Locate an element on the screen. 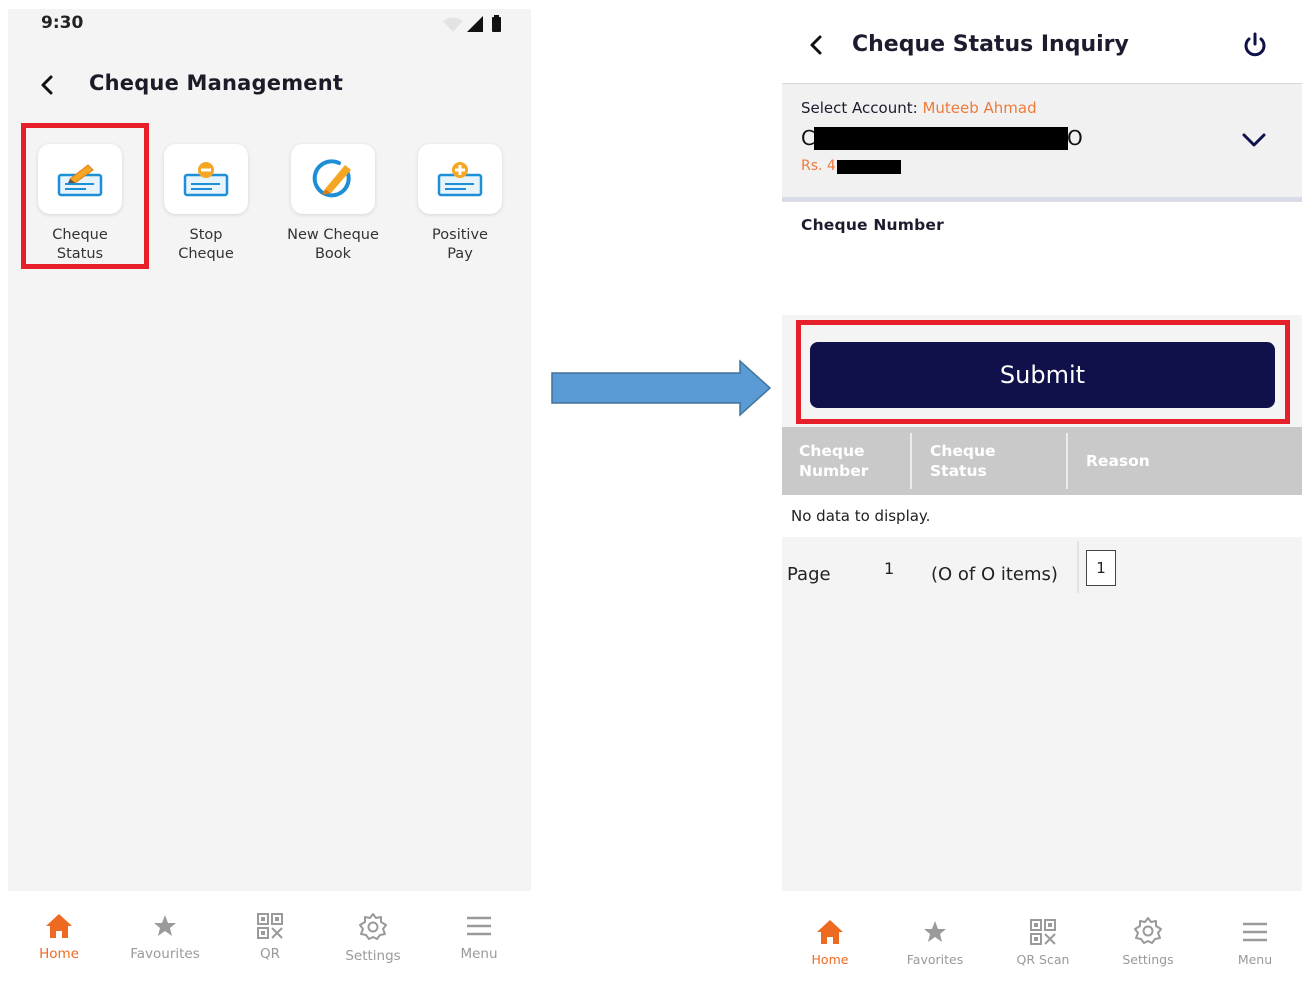  cheque-number-input is located at coordinates (1043, 273).